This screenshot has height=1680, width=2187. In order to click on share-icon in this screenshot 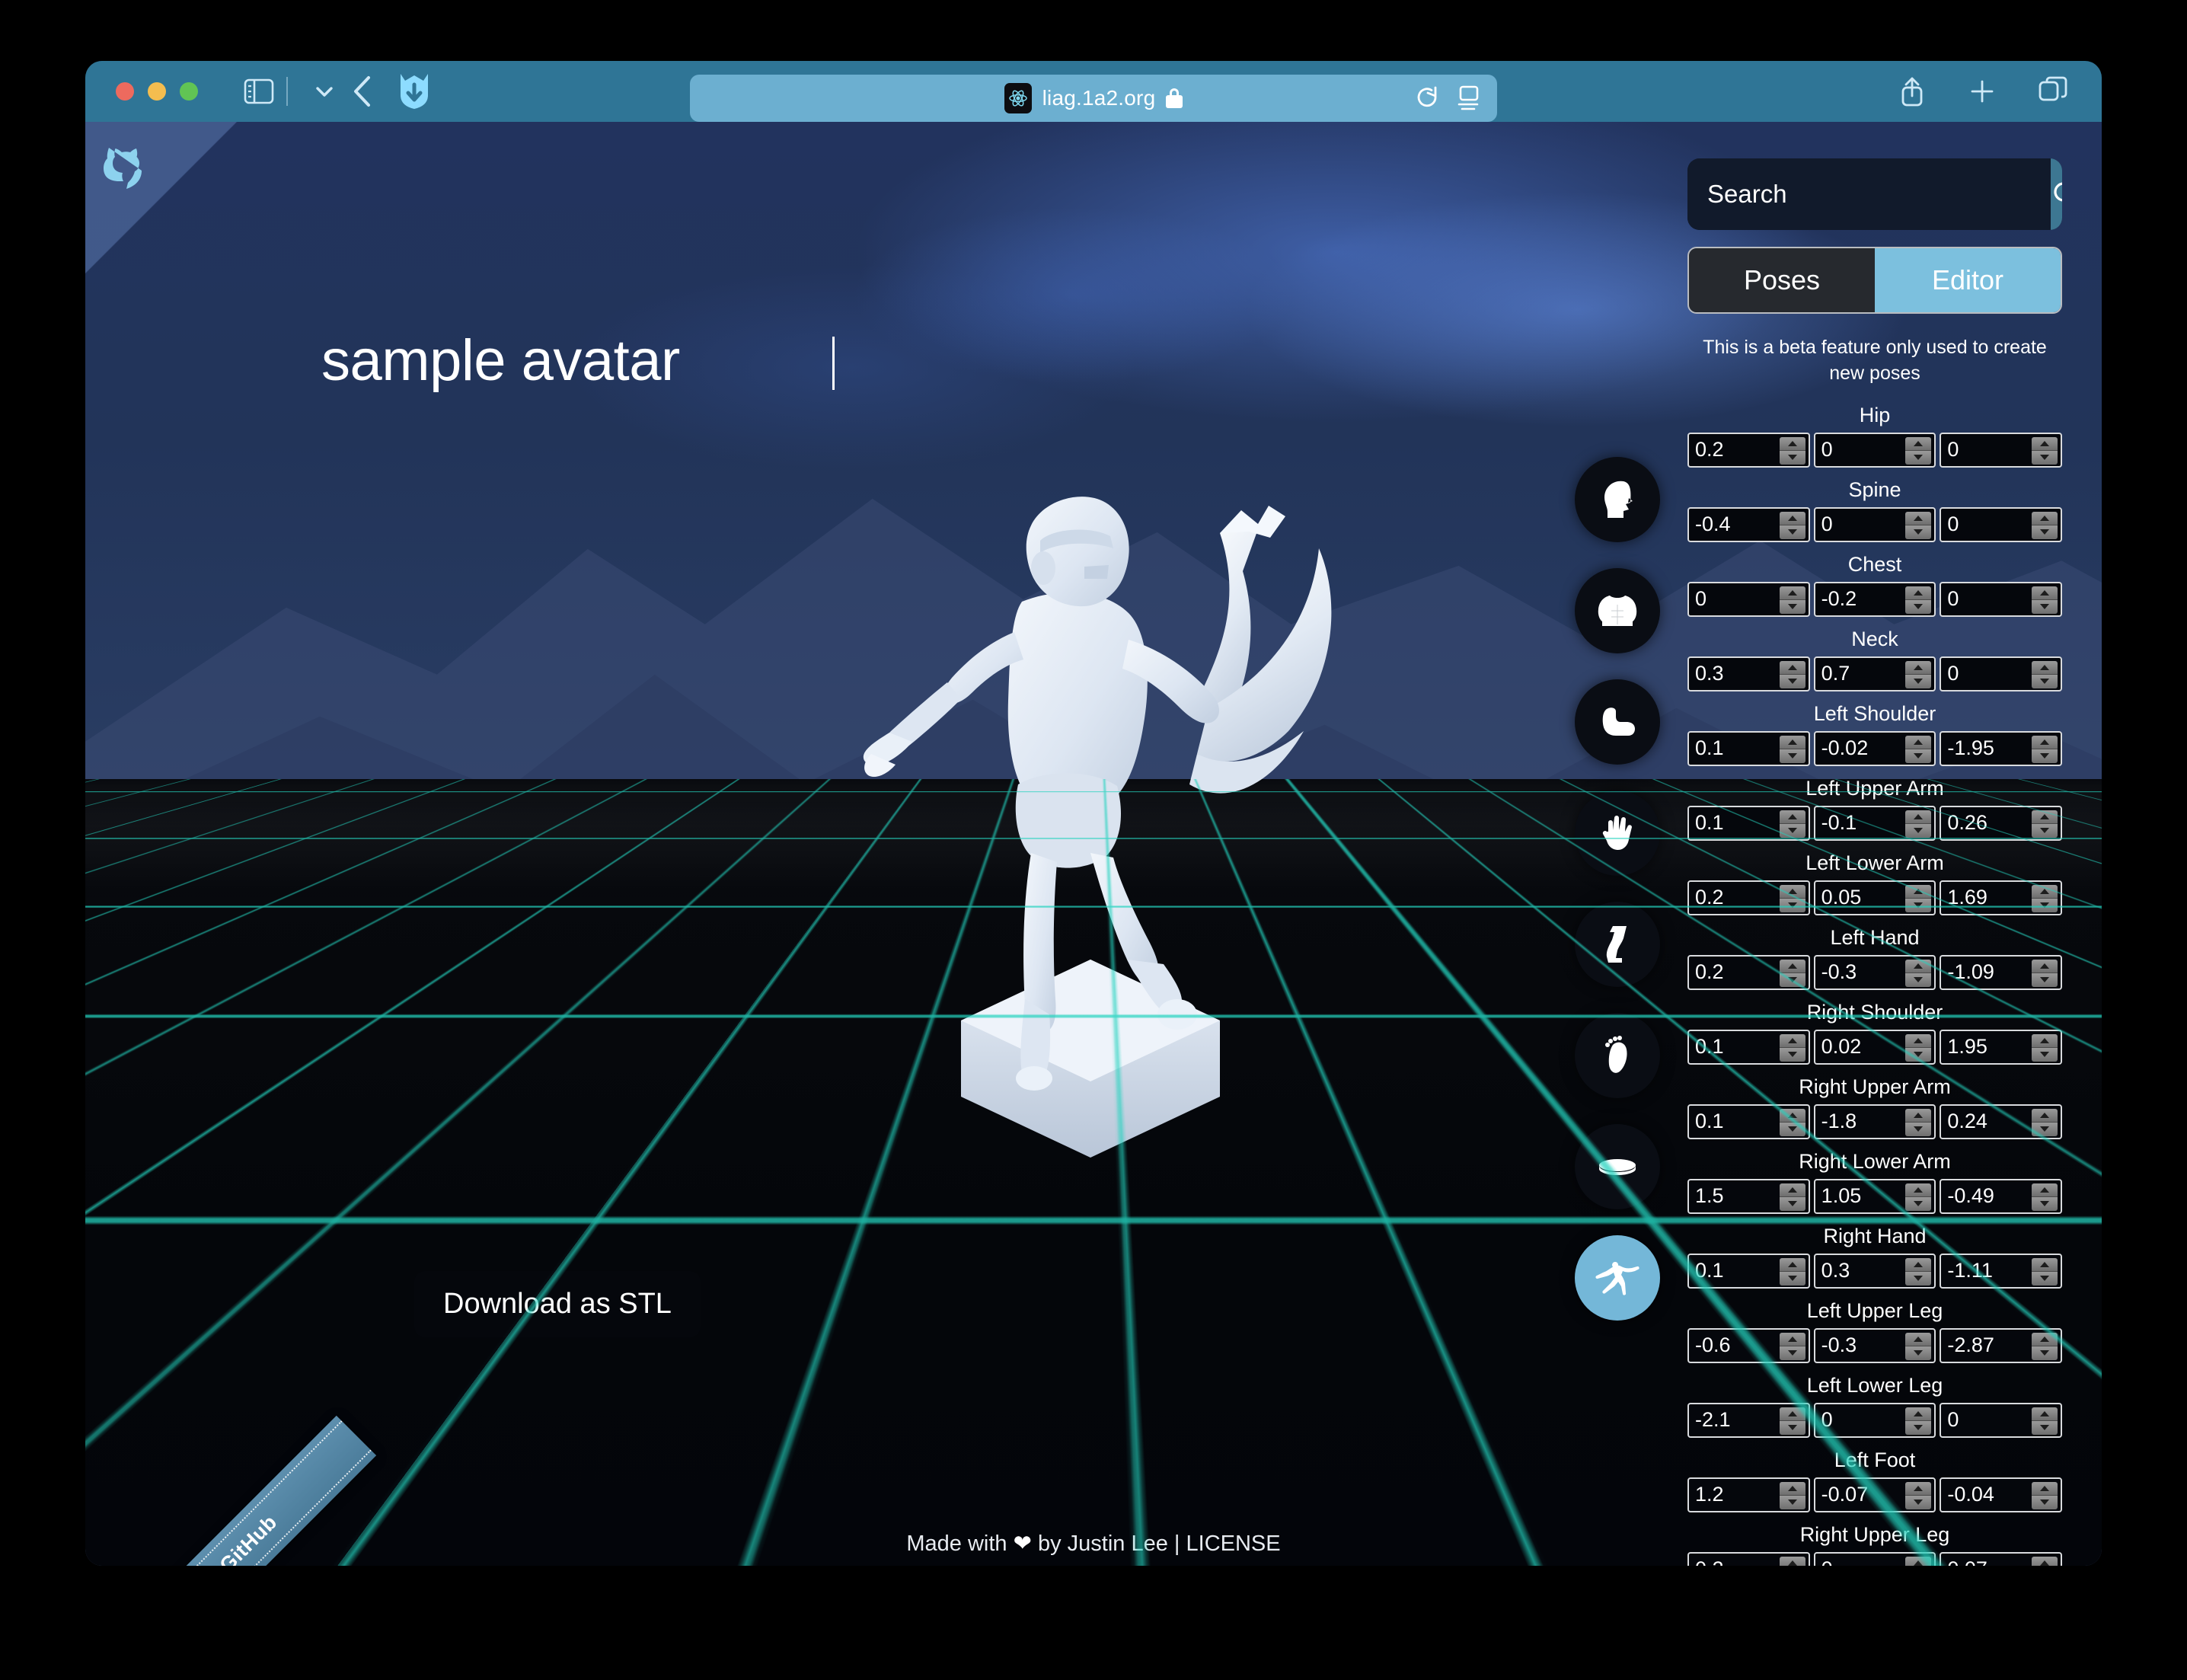, I will do `click(1913, 91)`.